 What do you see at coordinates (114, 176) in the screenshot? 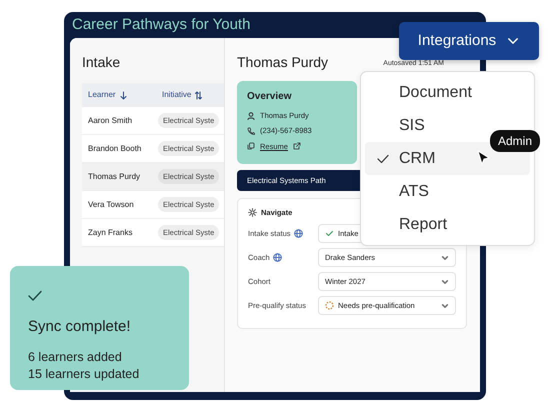
I see `learner-name: Thomas Purdy` at bounding box center [114, 176].